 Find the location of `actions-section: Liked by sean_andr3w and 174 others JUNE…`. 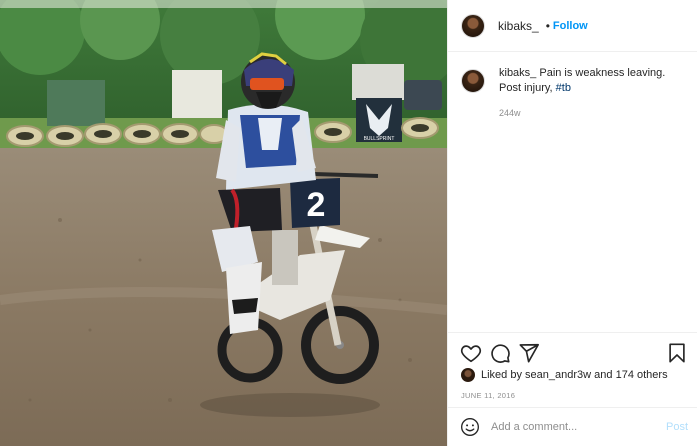

actions-section: Liked by sean_andr3w and 174 others JUNE… is located at coordinates (572, 369).